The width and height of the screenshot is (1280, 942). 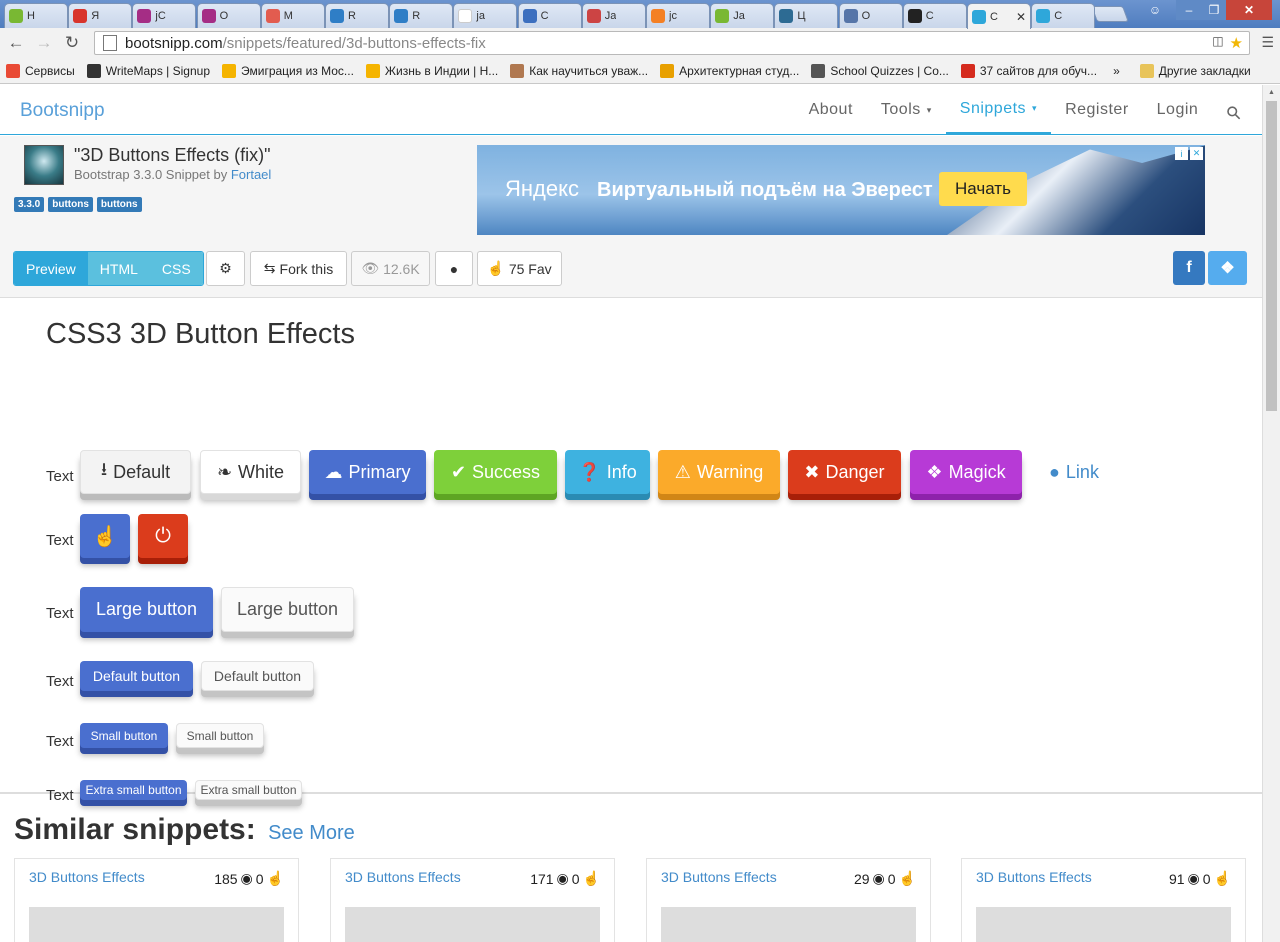 What do you see at coordinates (472, 900) in the screenshot?
I see `similar-card: 3D Buttons Effects 171 ◉ 0 ☝` at bounding box center [472, 900].